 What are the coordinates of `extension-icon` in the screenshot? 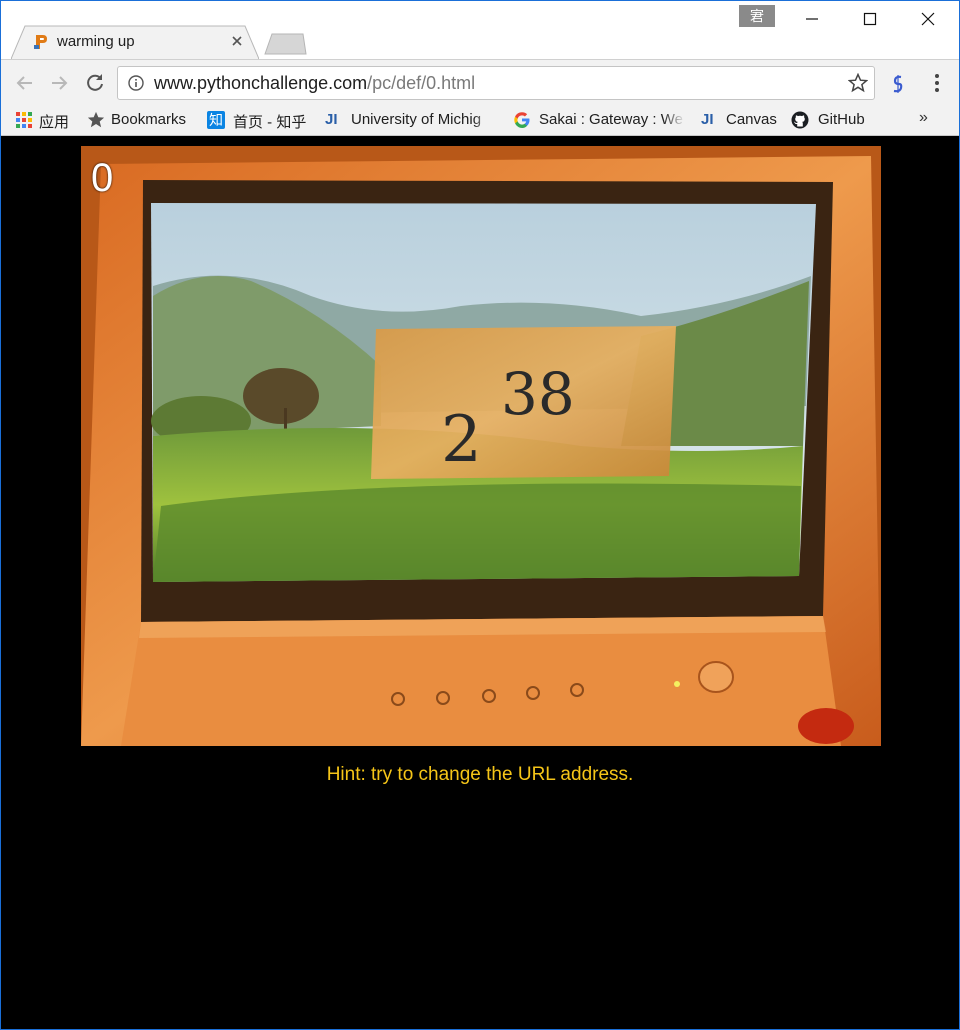 It's located at (898, 84).